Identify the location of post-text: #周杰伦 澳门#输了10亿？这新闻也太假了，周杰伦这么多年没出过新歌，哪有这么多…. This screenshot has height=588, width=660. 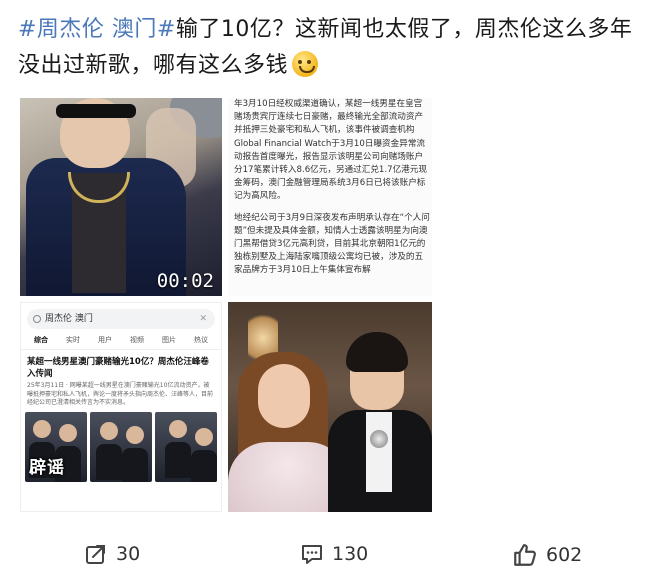
(333, 48).